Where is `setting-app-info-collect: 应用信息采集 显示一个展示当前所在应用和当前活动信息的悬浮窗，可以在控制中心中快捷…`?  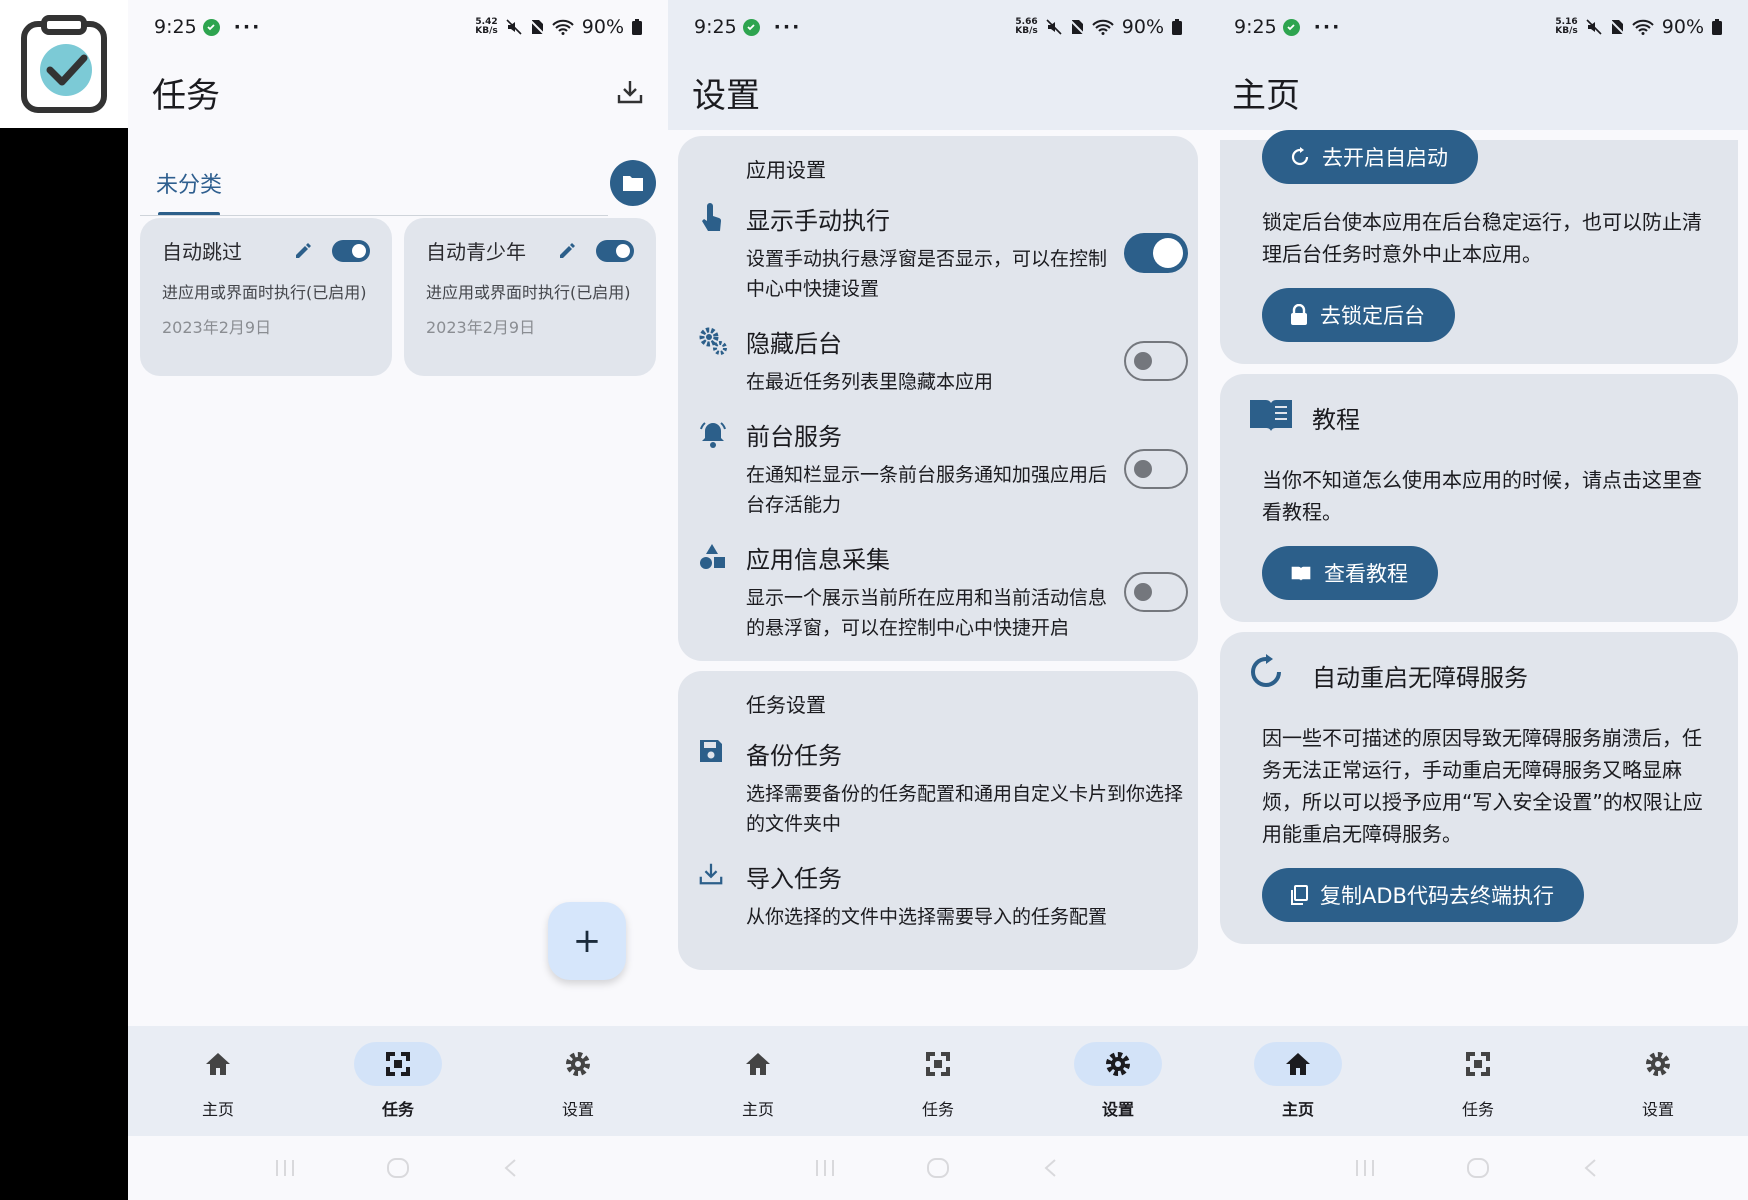 setting-app-info-collect: 应用信息采集 显示一个展示当前所在应用和当前活动信息的悬浮窗，可以在控制中心中快捷… is located at coordinates (943, 591).